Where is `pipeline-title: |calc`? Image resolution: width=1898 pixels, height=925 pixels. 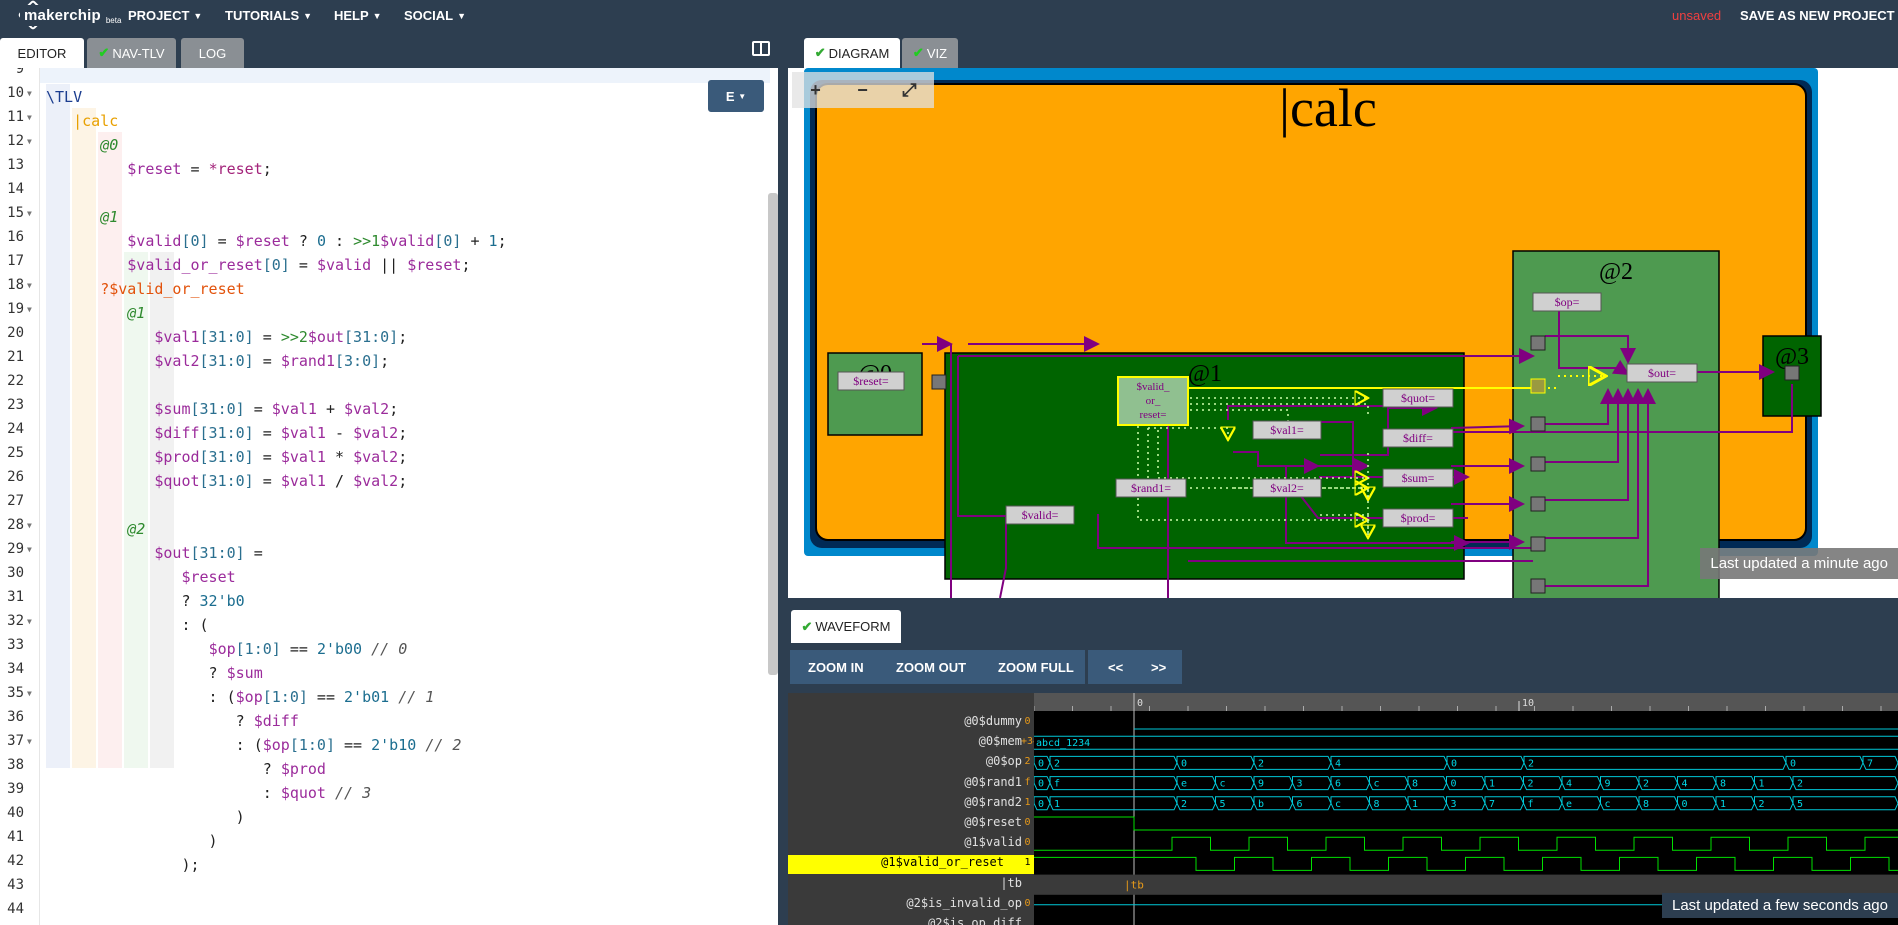 pipeline-title: |calc is located at coordinates (1328, 108).